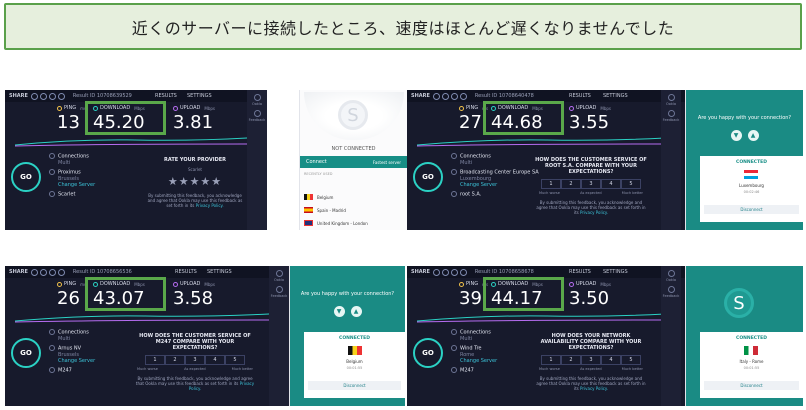 Image resolution: width=806 pixels, height=410 pixels. I want to click on isp-icon, so click(454, 347).